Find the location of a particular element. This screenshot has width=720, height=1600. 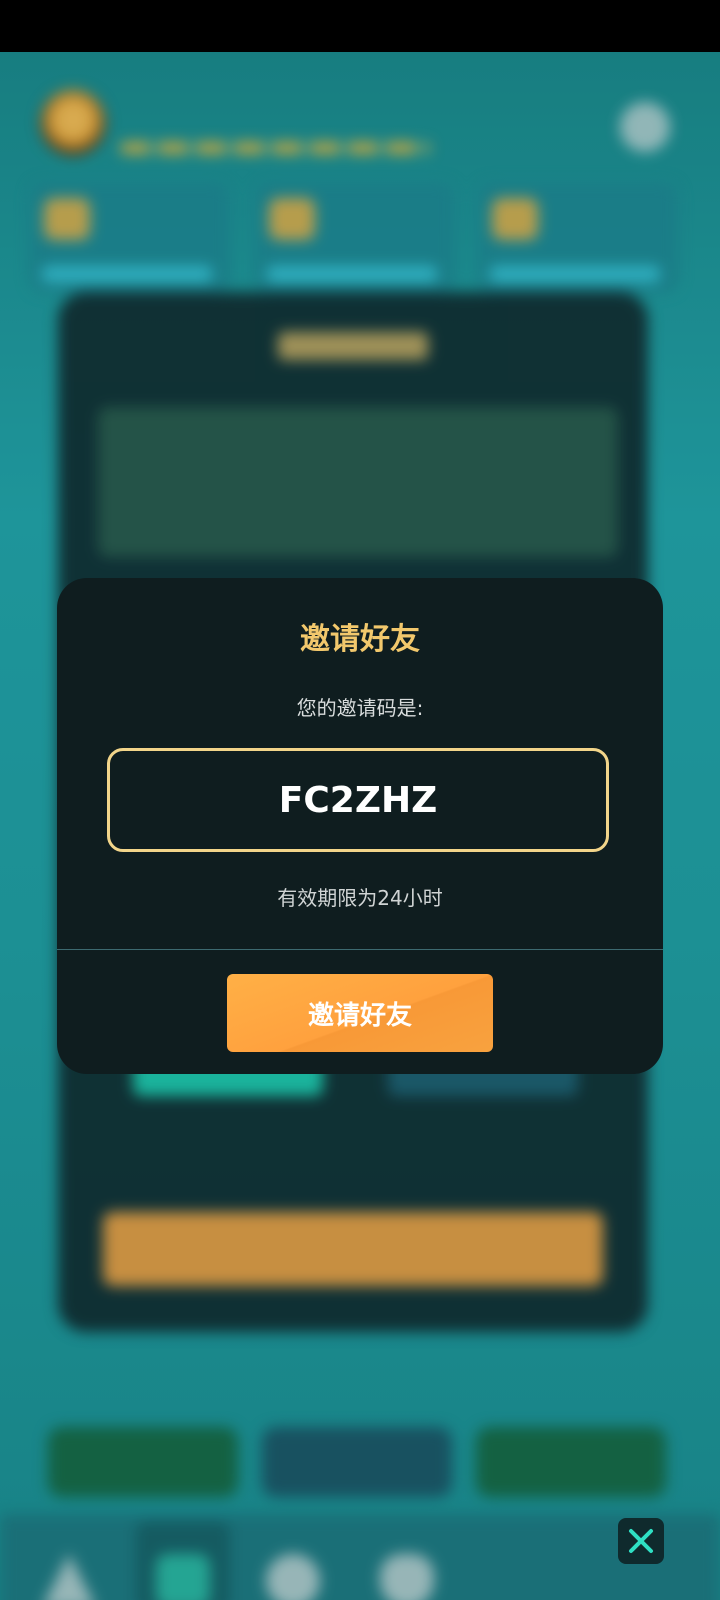

modal-title: 邀请好友 is located at coordinates (360, 639).